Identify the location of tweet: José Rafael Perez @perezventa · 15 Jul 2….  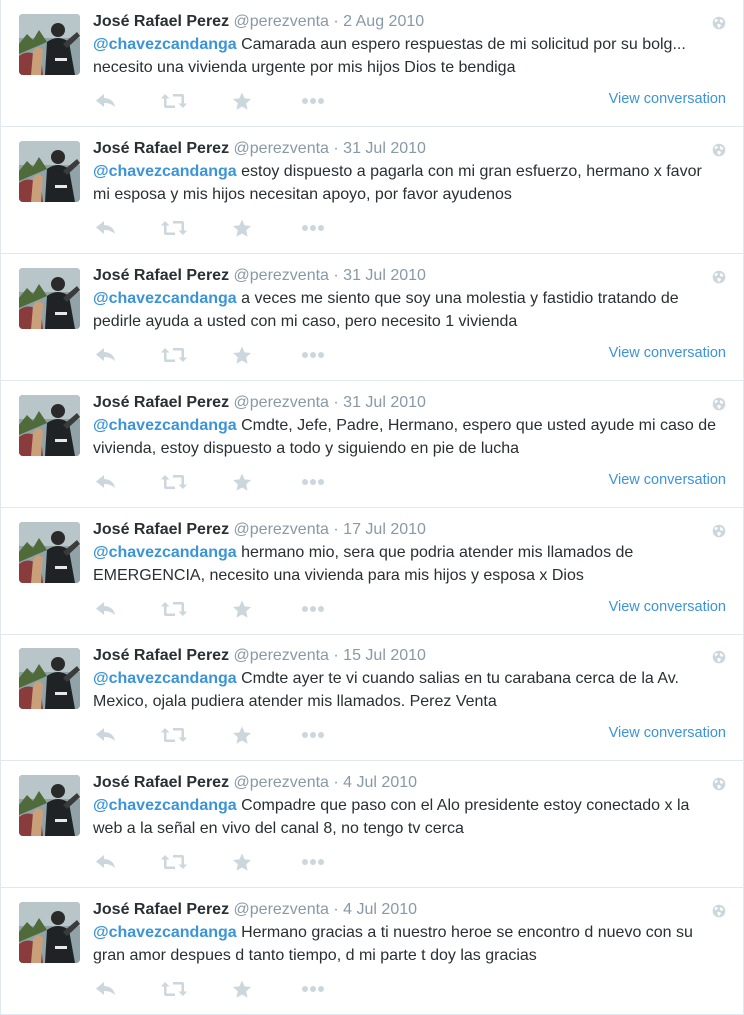
(372, 697).